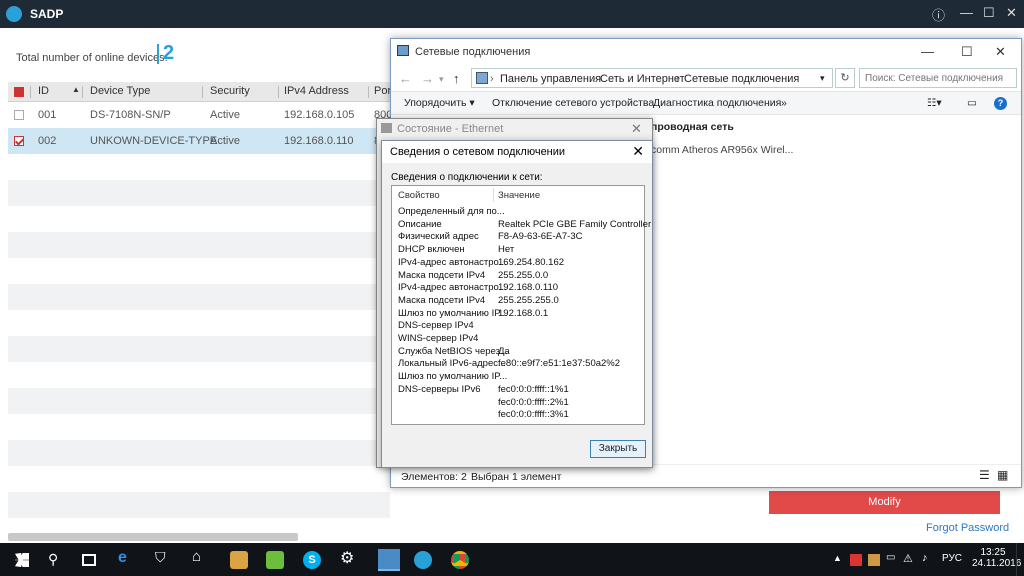  Describe the element at coordinates (349, 557) in the screenshot. I see `settings-gear-icon: ⚙` at that location.